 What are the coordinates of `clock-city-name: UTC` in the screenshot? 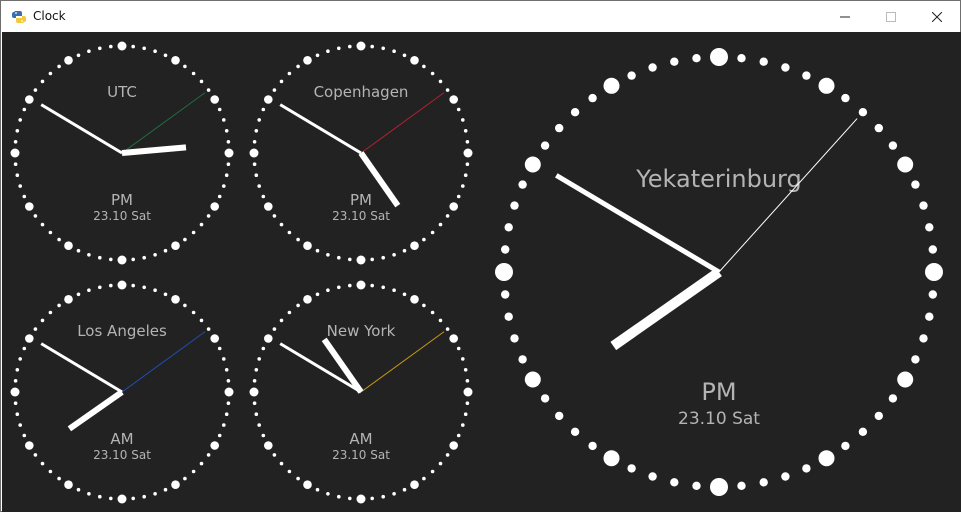 It's located at (122, 92).